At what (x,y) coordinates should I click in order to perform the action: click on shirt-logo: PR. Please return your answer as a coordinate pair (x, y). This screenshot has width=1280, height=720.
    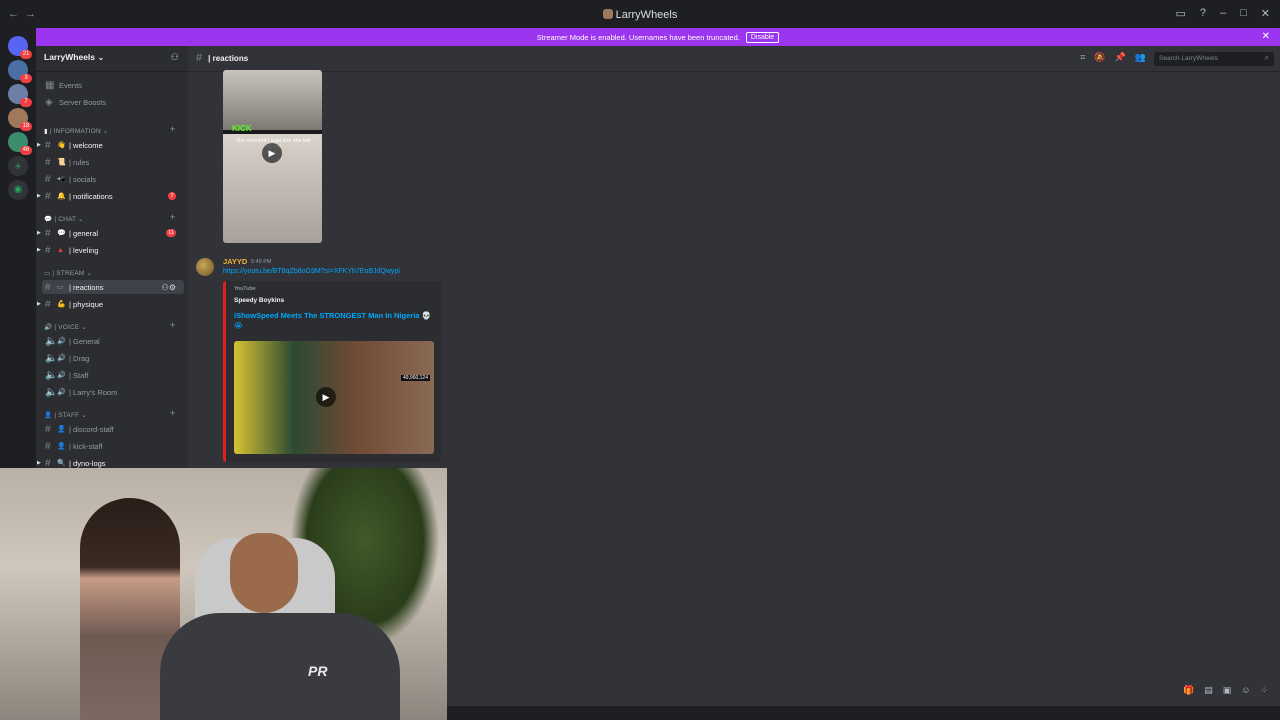
    Looking at the image, I should click on (318, 671).